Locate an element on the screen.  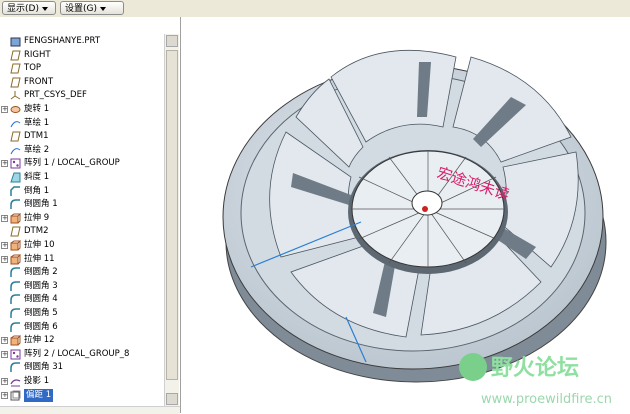
chamfer-icon is located at coordinates (15, 191).